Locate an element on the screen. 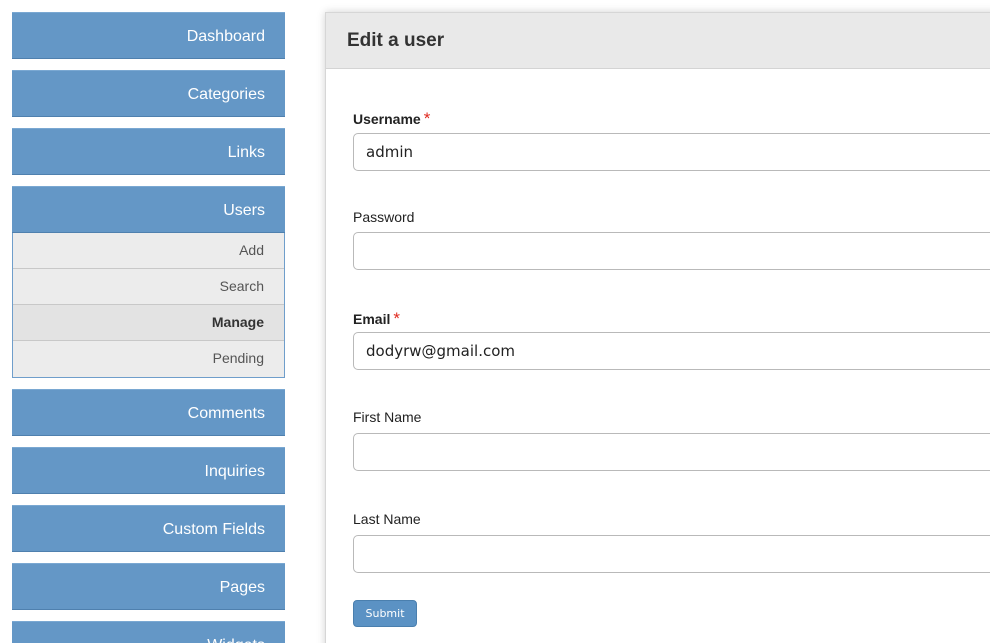 This screenshot has width=990, height=643. nav-item-links: Links is located at coordinates (148, 151).